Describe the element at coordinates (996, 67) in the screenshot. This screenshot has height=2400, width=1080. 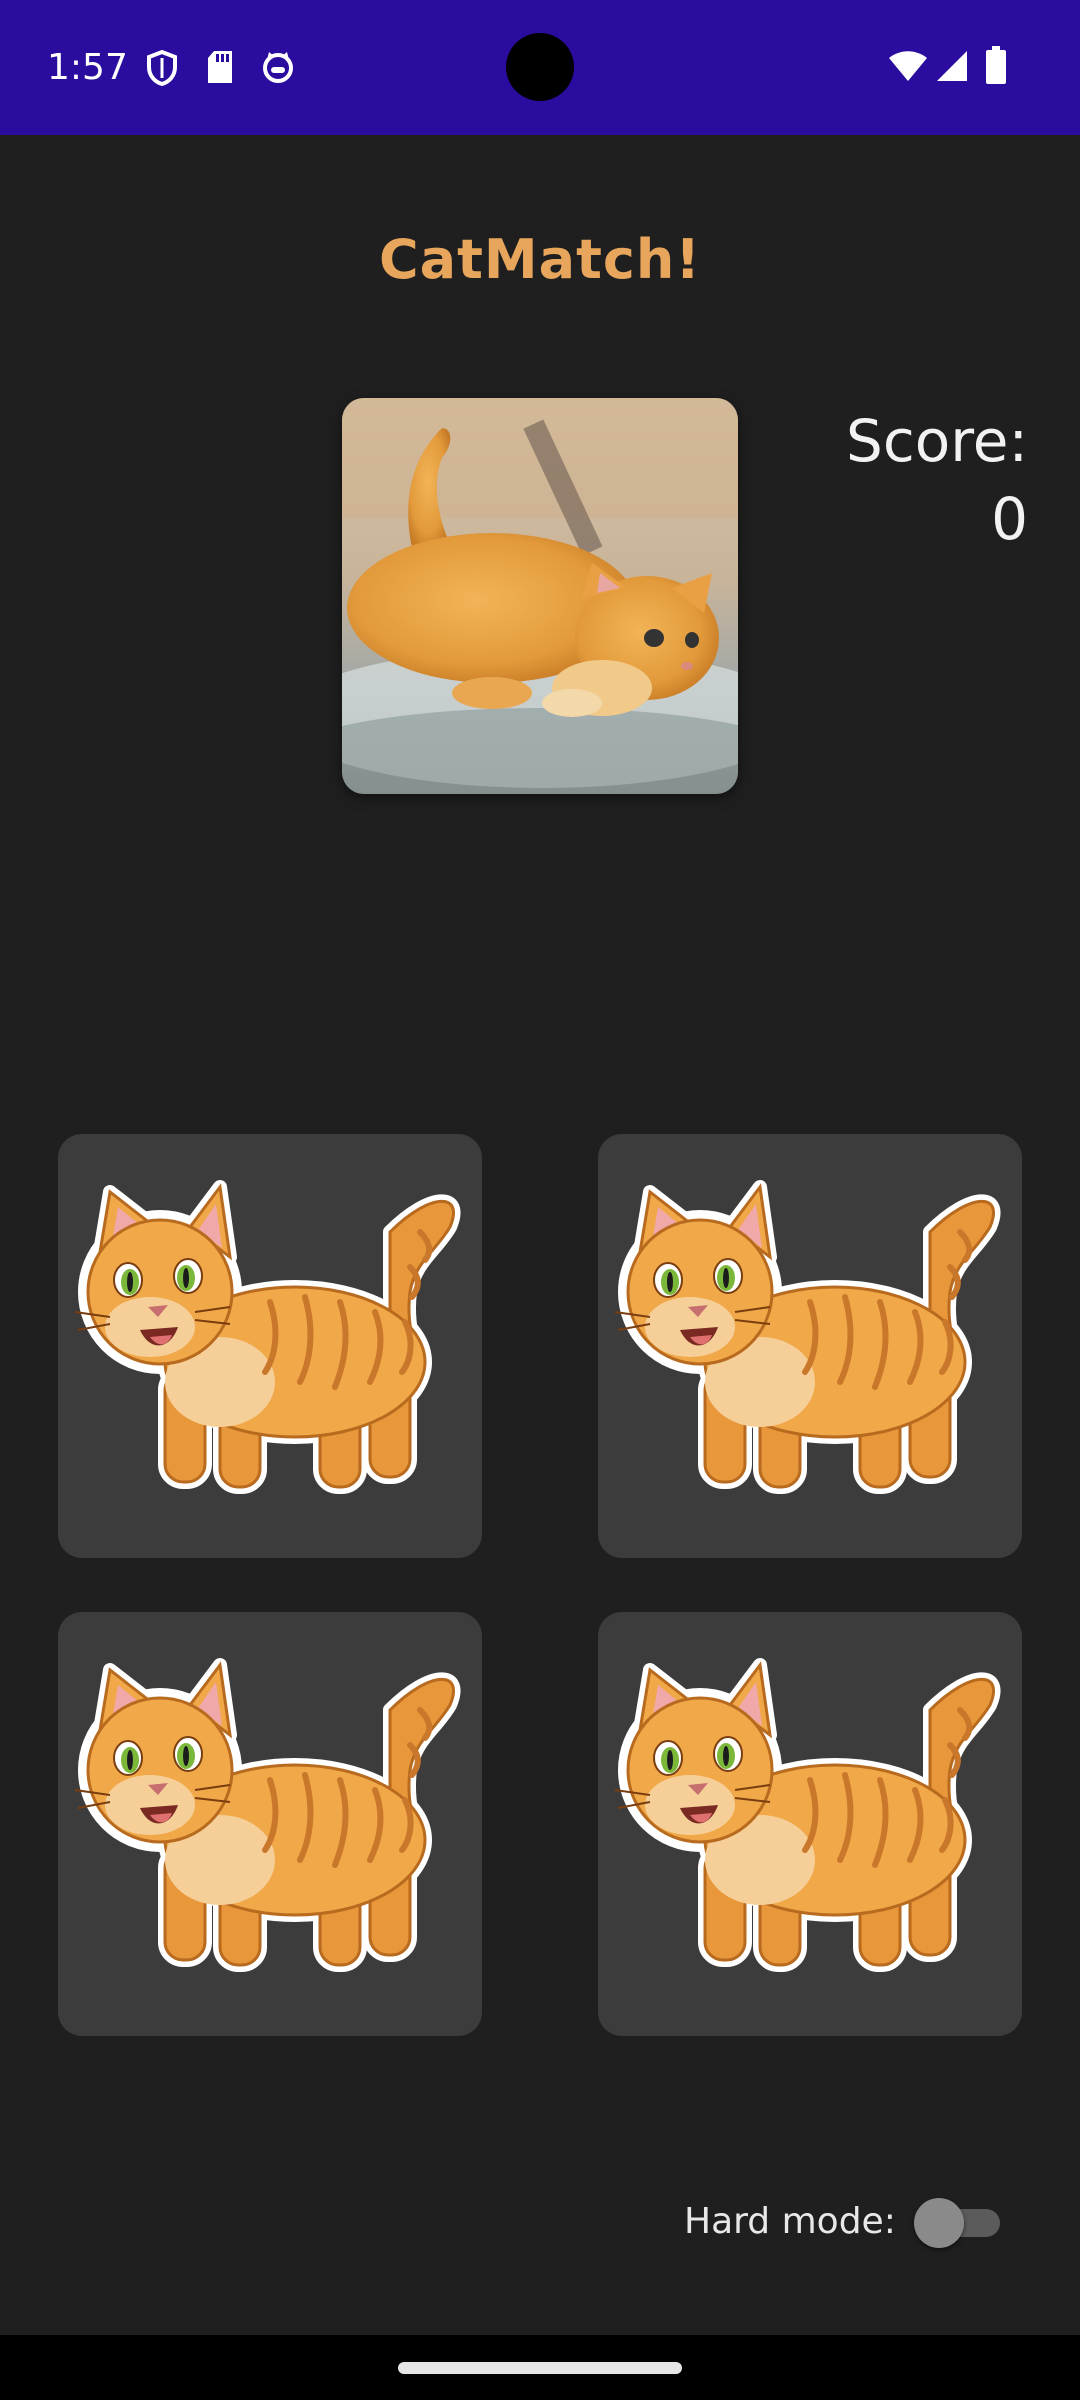
I see `battery-icon` at that location.